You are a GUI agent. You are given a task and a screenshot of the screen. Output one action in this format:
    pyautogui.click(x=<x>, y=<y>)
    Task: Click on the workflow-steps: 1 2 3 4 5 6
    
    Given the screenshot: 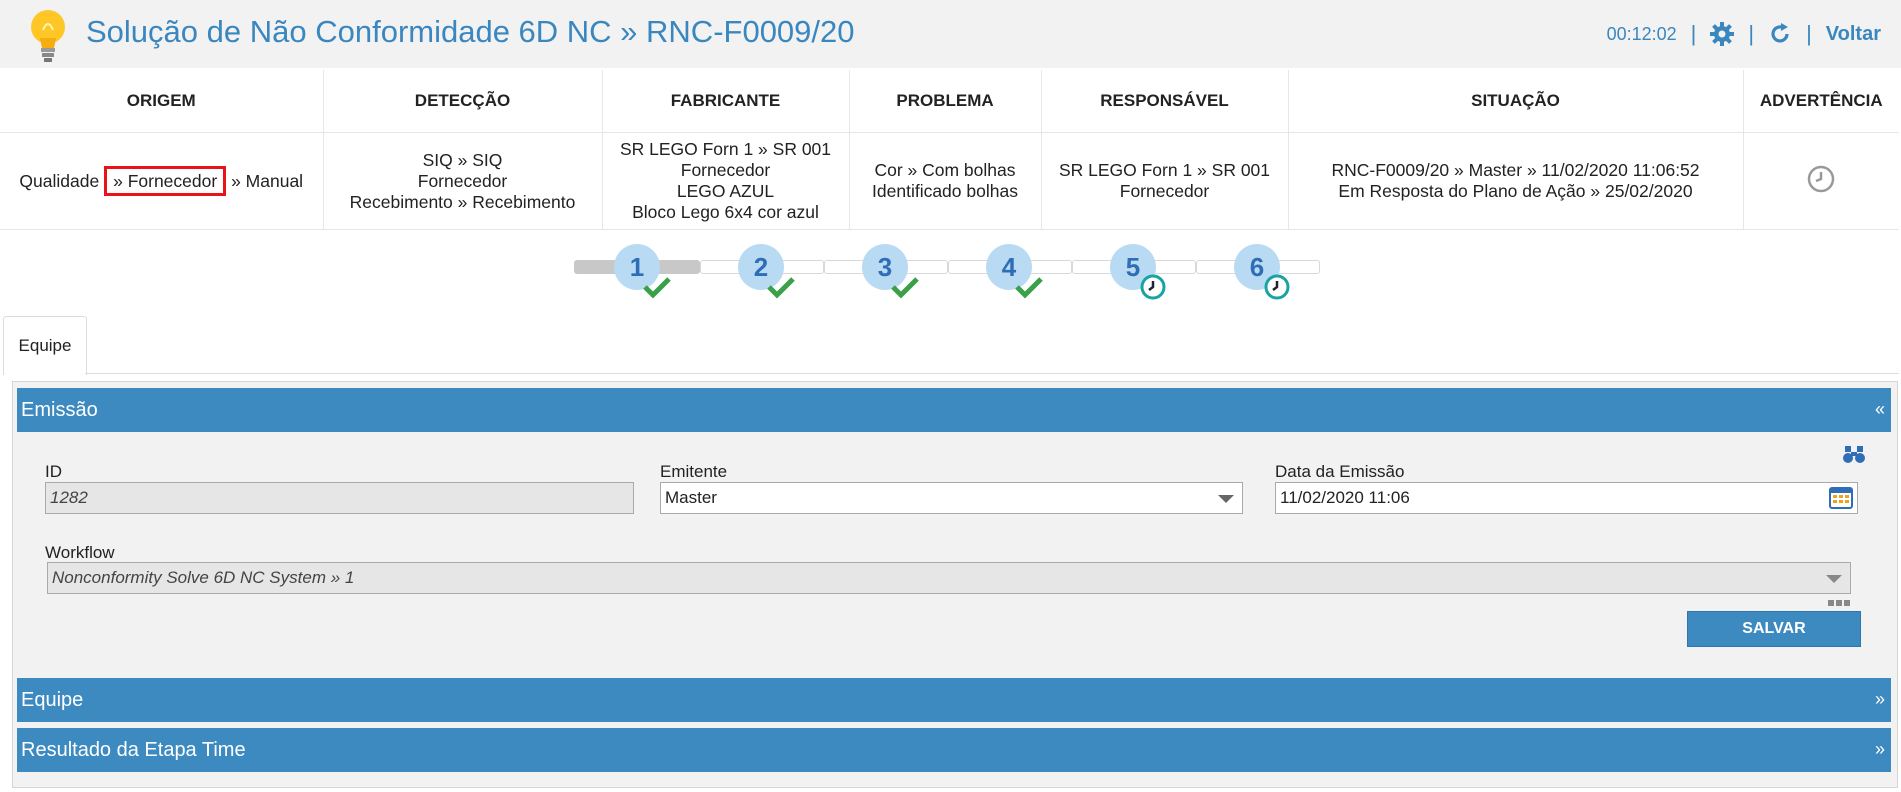 What is the action you would take?
    pyautogui.click(x=949, y=274)
    